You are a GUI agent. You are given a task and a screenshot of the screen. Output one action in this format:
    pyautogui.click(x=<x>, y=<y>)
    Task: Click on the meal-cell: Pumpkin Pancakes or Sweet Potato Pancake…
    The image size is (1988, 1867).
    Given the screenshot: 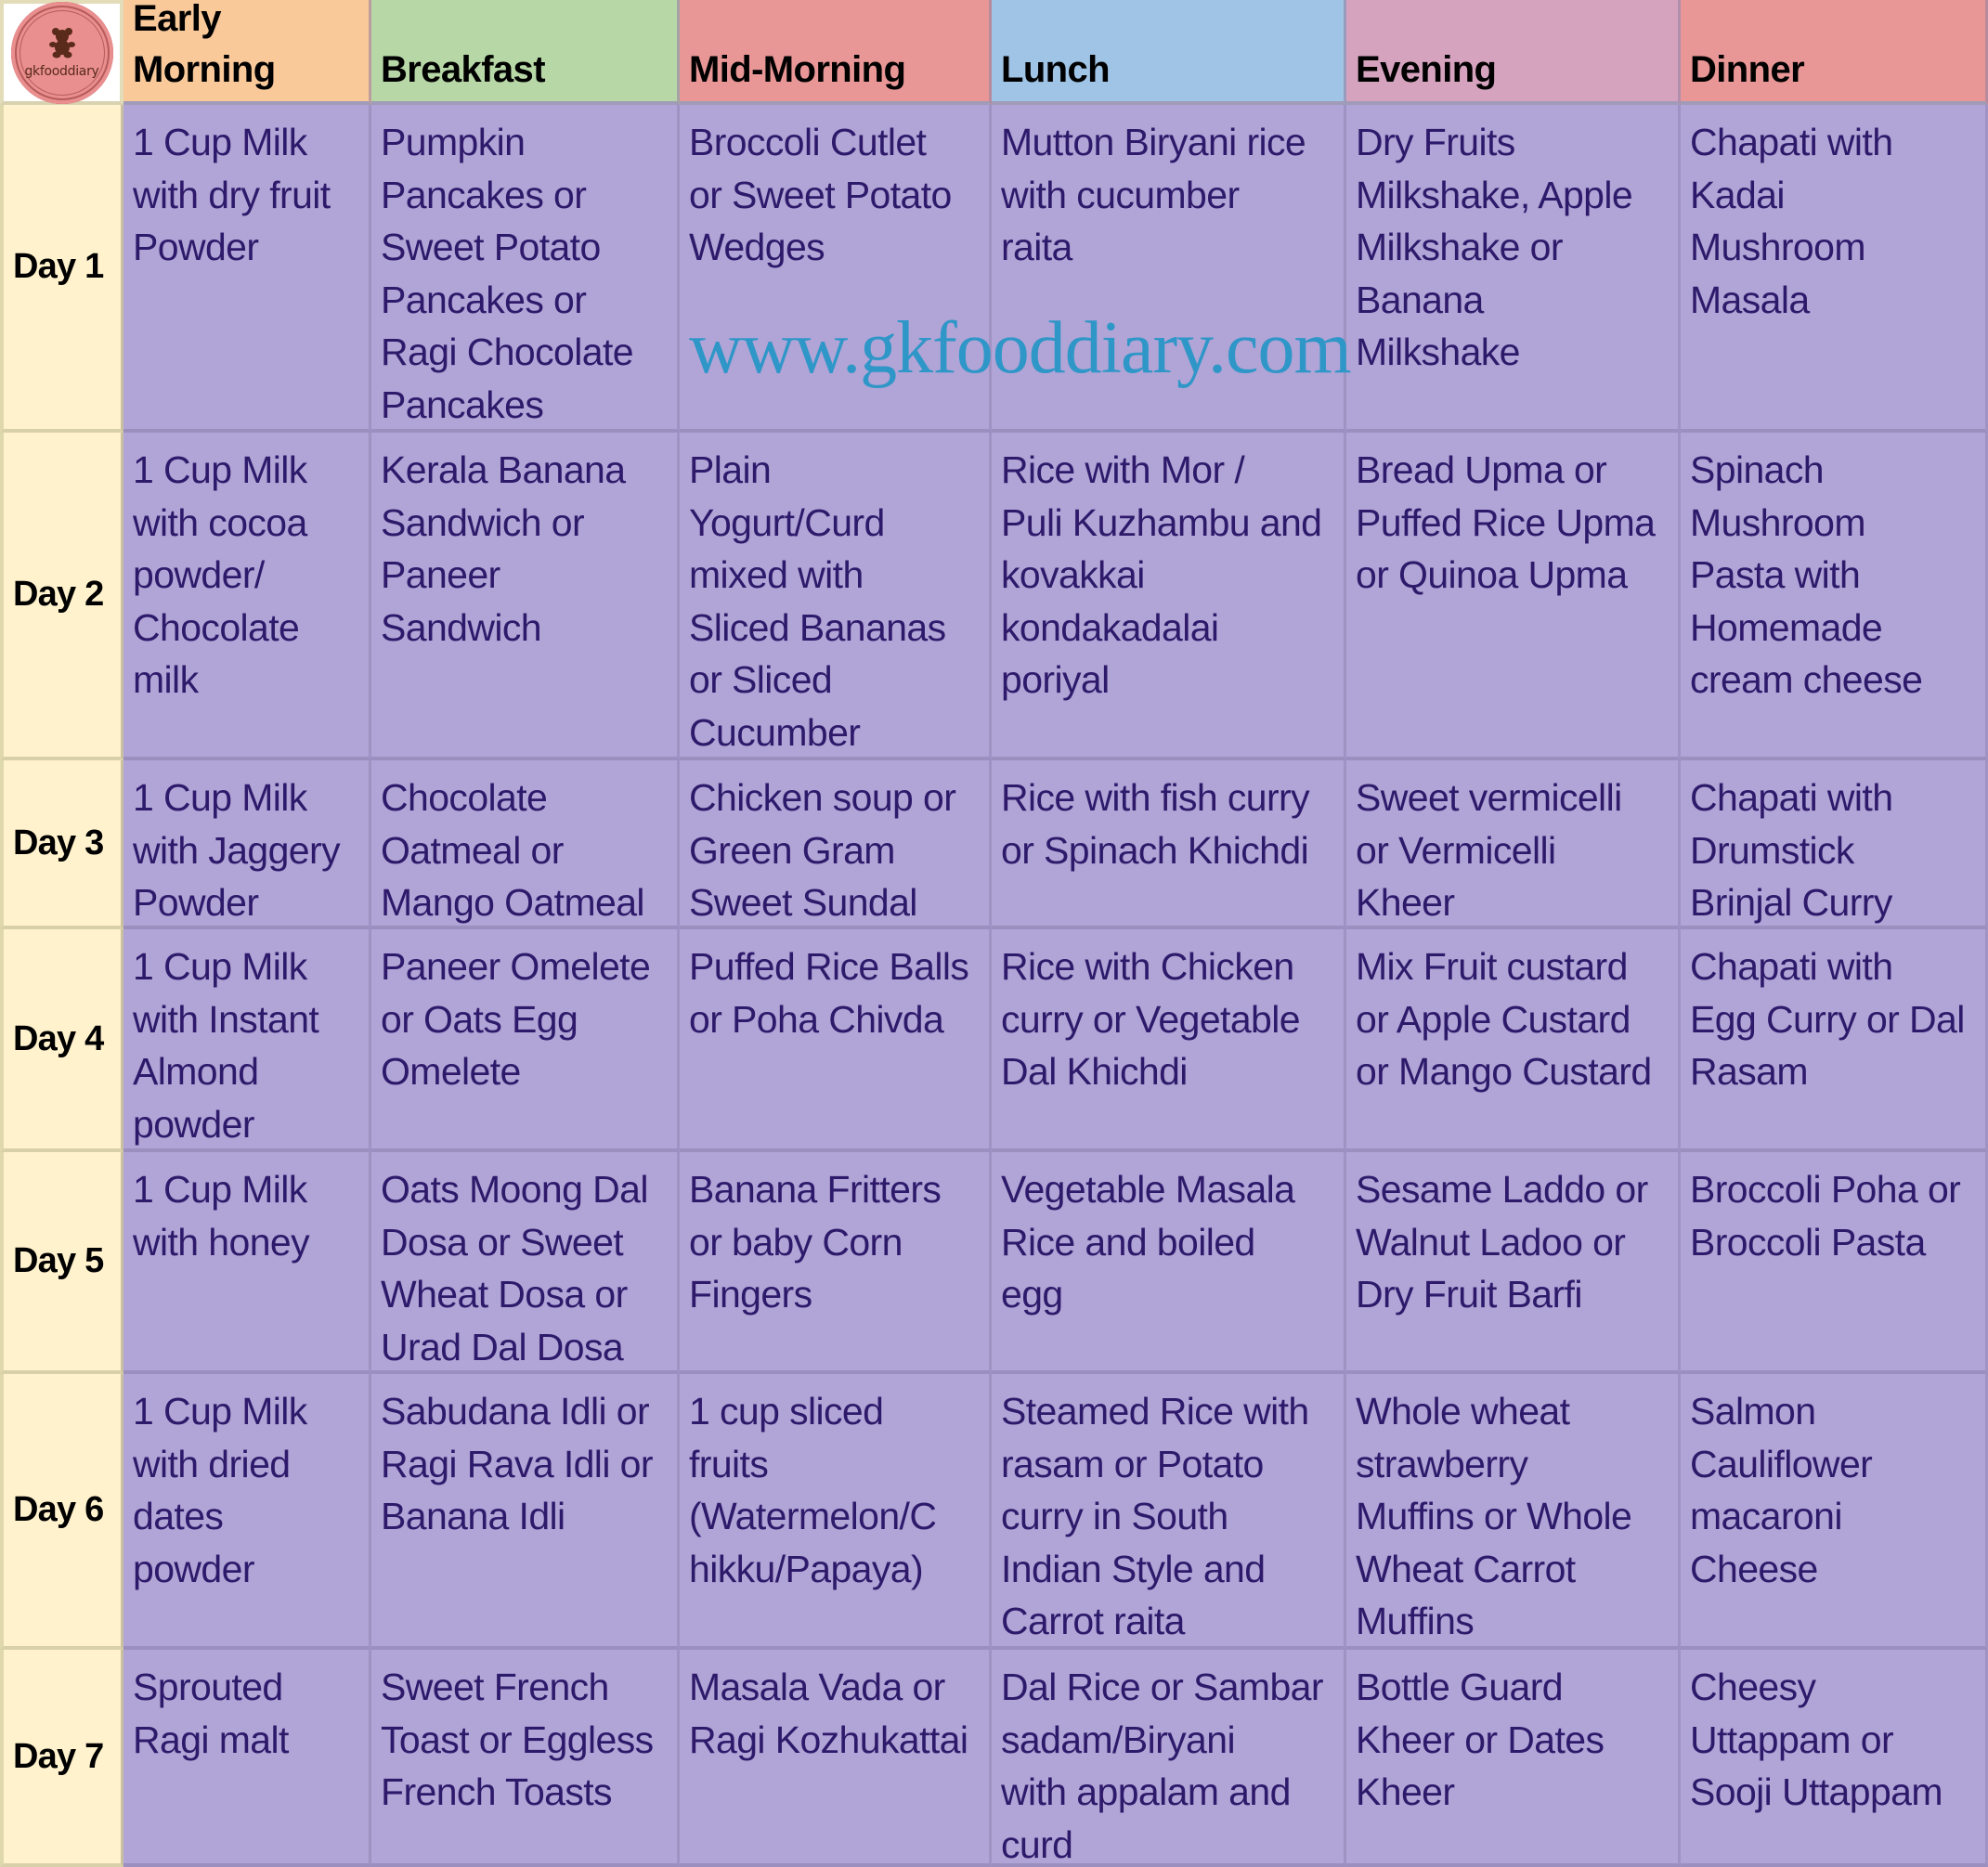 What is the action you would take?
    pyautogui.click(x=525, y=269)
    